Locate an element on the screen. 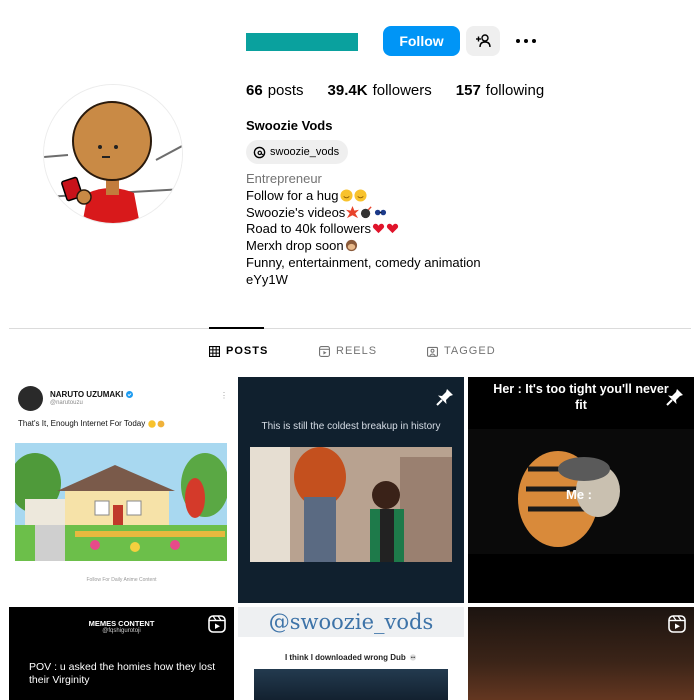 This screenshot has width=700, height=700. username is located at coordinates (302, 42).